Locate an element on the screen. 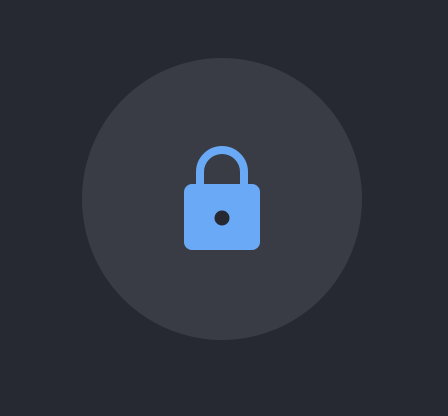  lock-icon is located at coordinates (222, 199).